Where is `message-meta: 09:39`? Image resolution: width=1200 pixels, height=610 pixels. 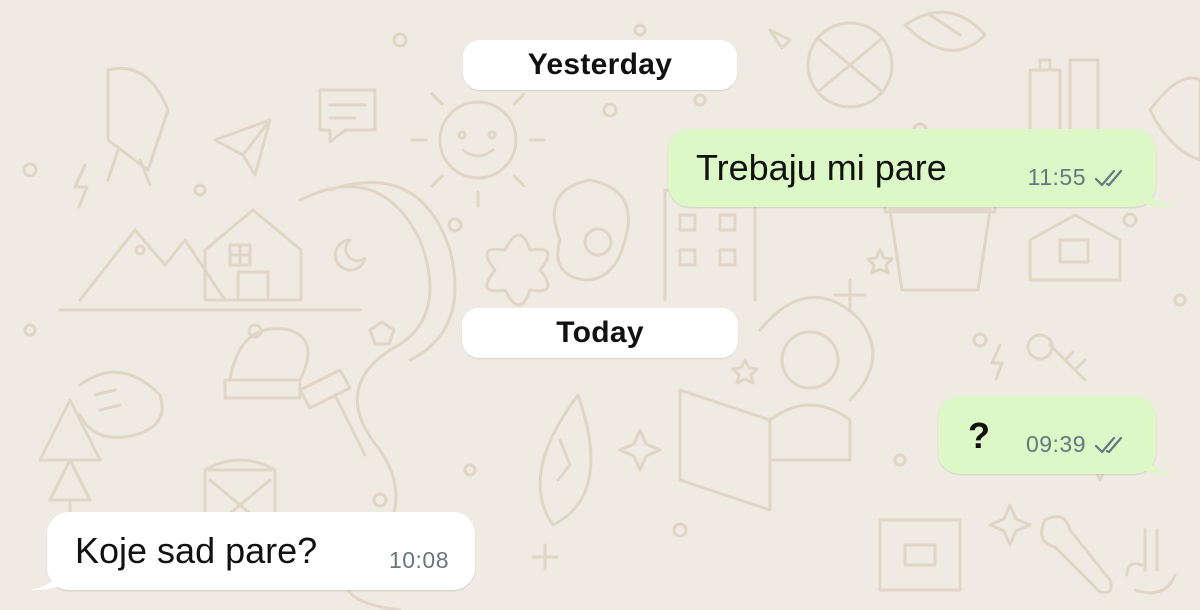 message-meta: 09:39 is located at coordinates (1077, 444).